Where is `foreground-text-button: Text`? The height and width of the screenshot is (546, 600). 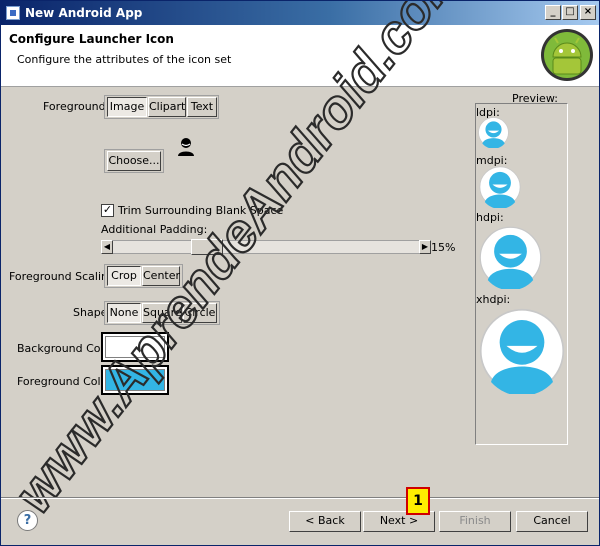 foreground-text-button: Text is located at coordinates (202, 107).